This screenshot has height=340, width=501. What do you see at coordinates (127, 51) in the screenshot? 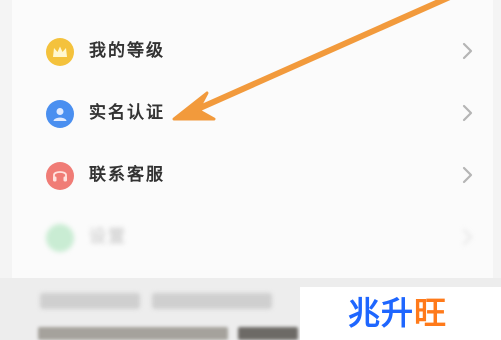
I see `menu-item-label: 我的等级` at bounding box center [127, 51].